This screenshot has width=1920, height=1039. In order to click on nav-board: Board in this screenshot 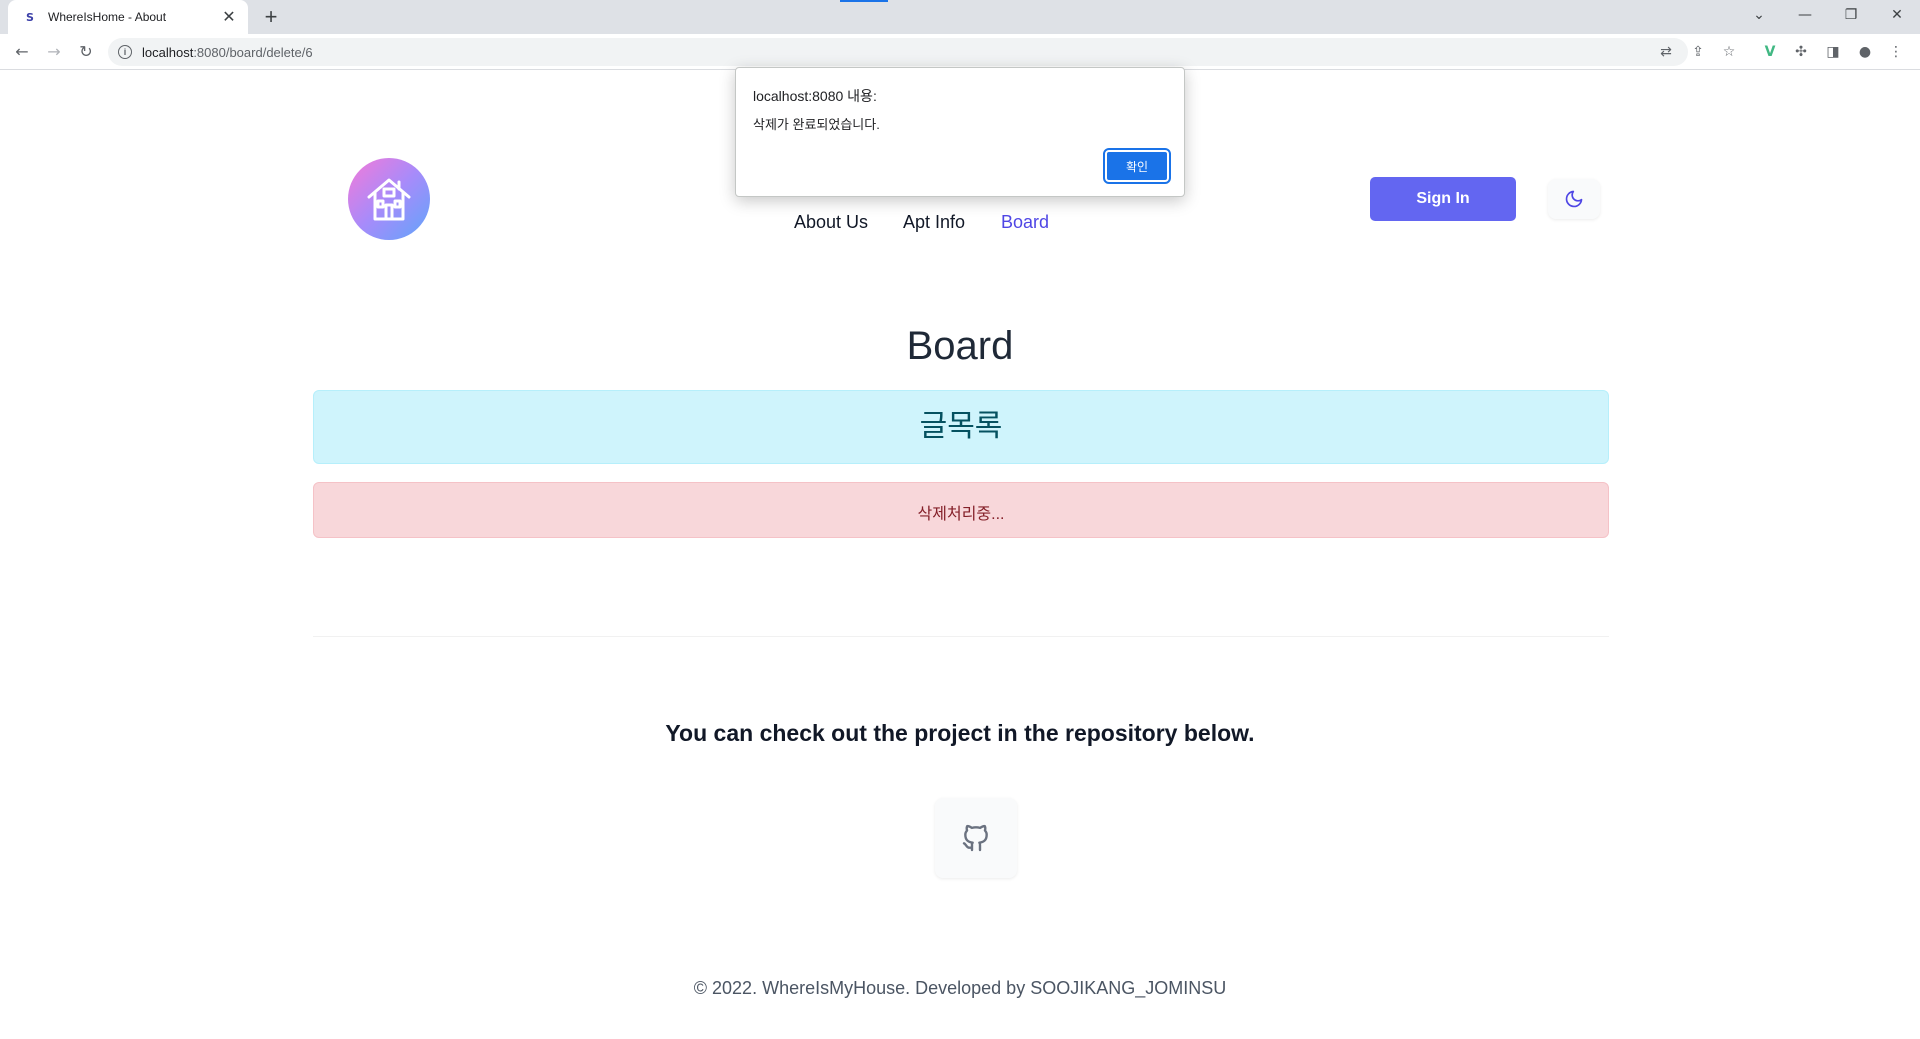, I will do `click(1025, 222)`.